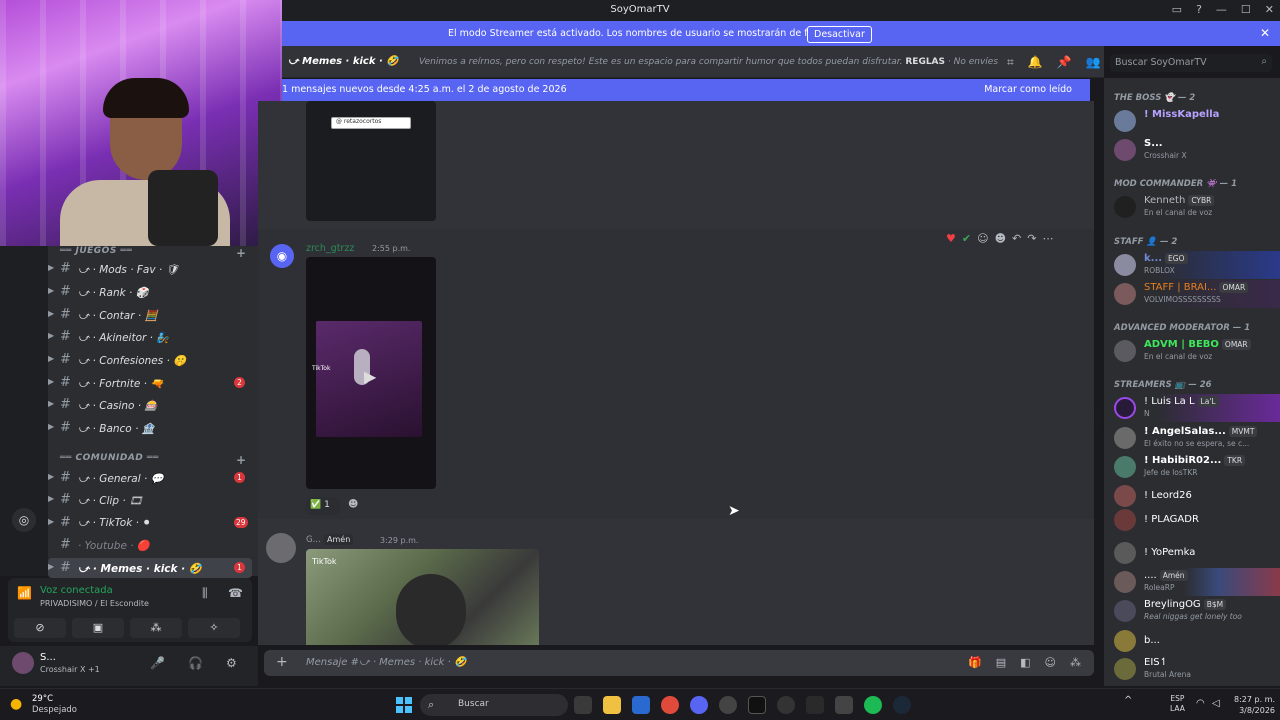 The image size is (1280, 720). Describe the element at coordinates (1016, 241) in the screenshot. I see `reply-icon: ↶` at that location.